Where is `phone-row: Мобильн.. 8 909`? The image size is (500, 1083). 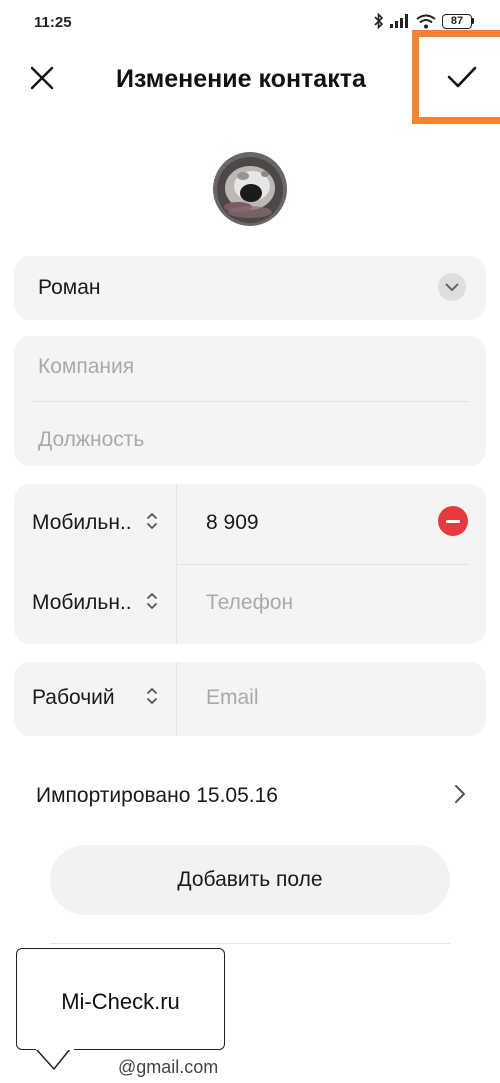 phone-row: Мобильн.. 8 909 is located at coordinates (250, 524).